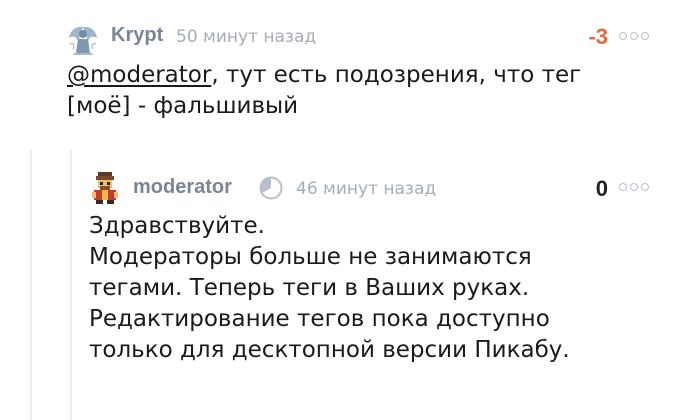 This screenshot has height=420, width=700. I want to click on moderator-text-line-3: тегами. Теперь теги в Ваших руках., so click(309, 288).